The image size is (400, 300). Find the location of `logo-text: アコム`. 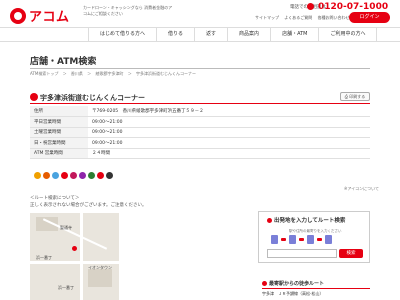

logo-text: アコム is located at coordinates (49, 17).